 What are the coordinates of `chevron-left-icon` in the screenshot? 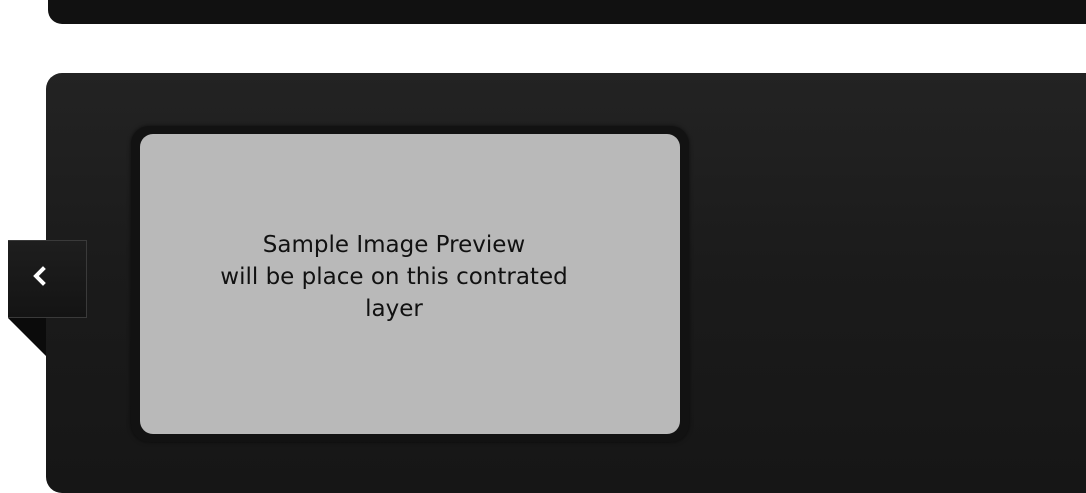 It's located at (39, 276).